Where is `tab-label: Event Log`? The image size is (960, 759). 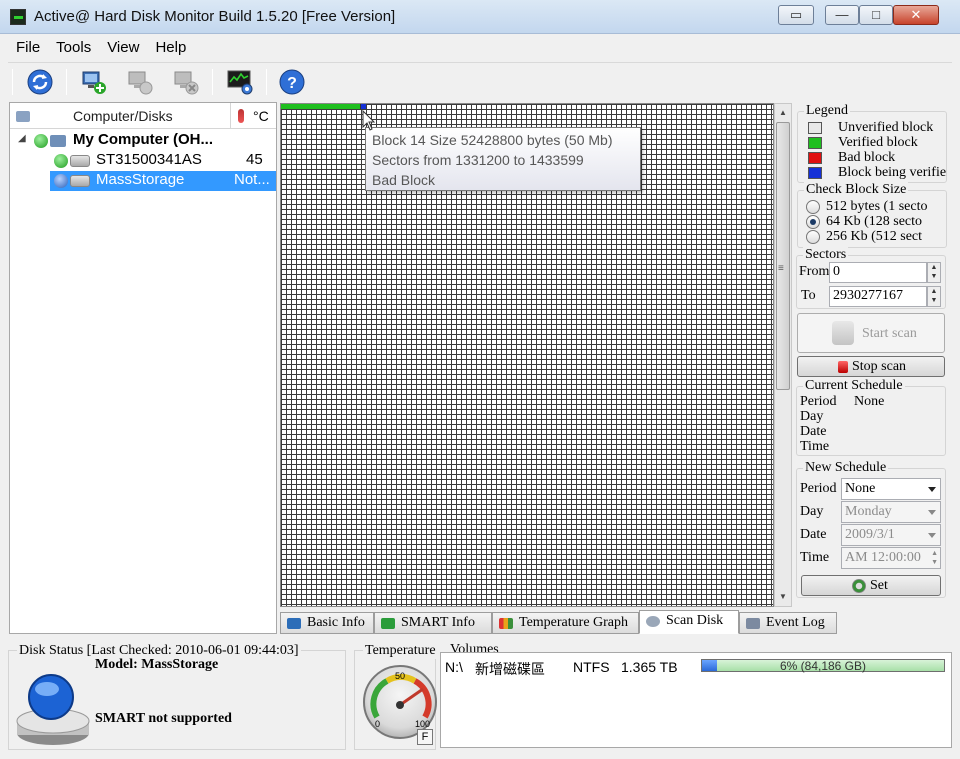 tab-label: Event Log is located at coordinates (795, 622).